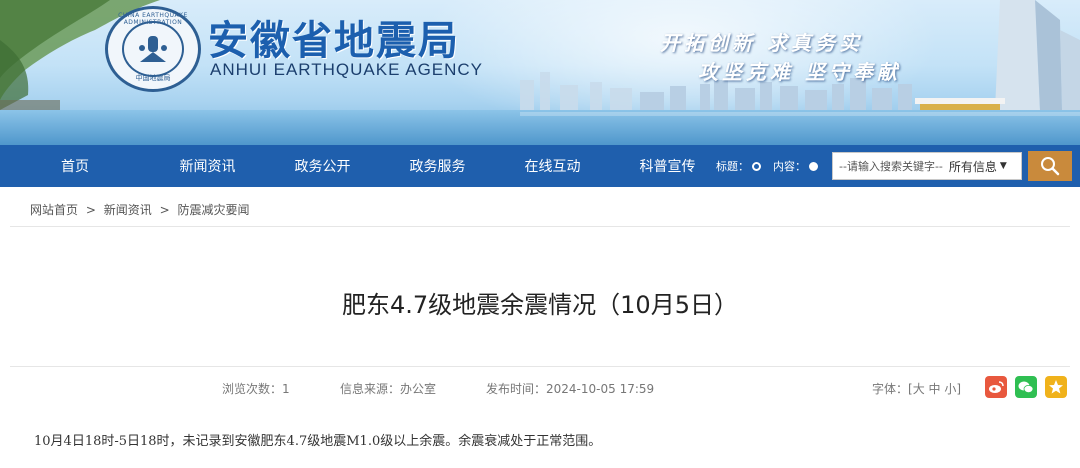 The image size is (1080, 468). What do you see at coordinates (1003, 166) in the screenshot?
I see `chevron-down-icon: ▼` at bounding box center [1003, 166].